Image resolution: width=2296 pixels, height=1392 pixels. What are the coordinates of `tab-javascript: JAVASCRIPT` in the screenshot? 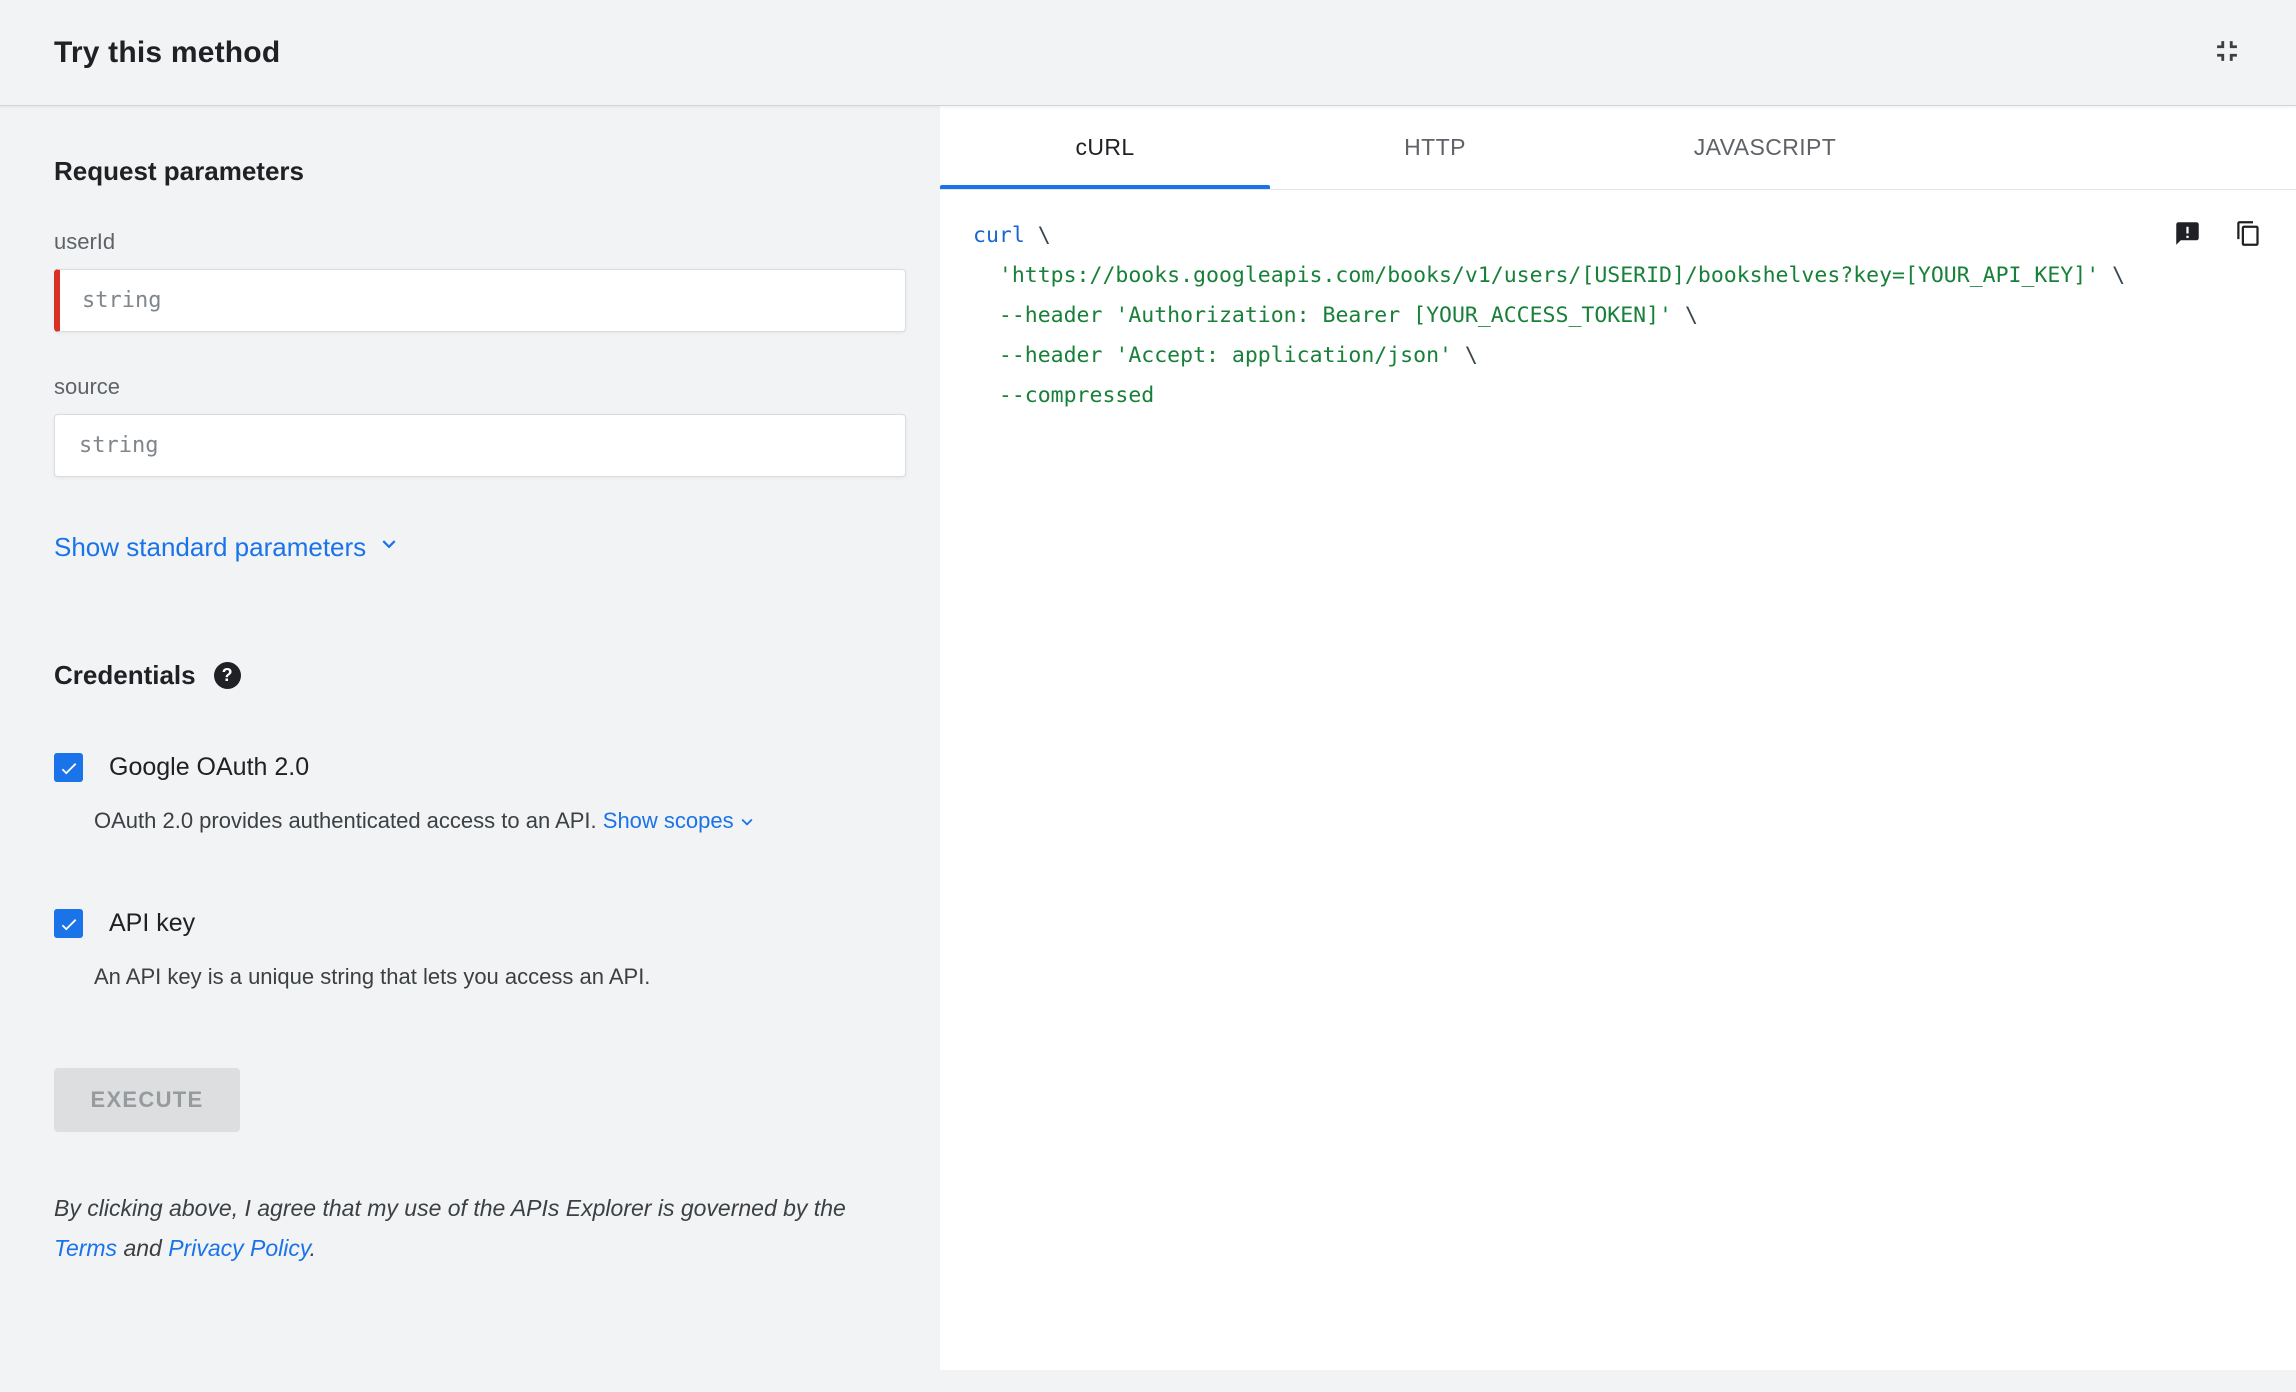 It's located at (1765, 147).